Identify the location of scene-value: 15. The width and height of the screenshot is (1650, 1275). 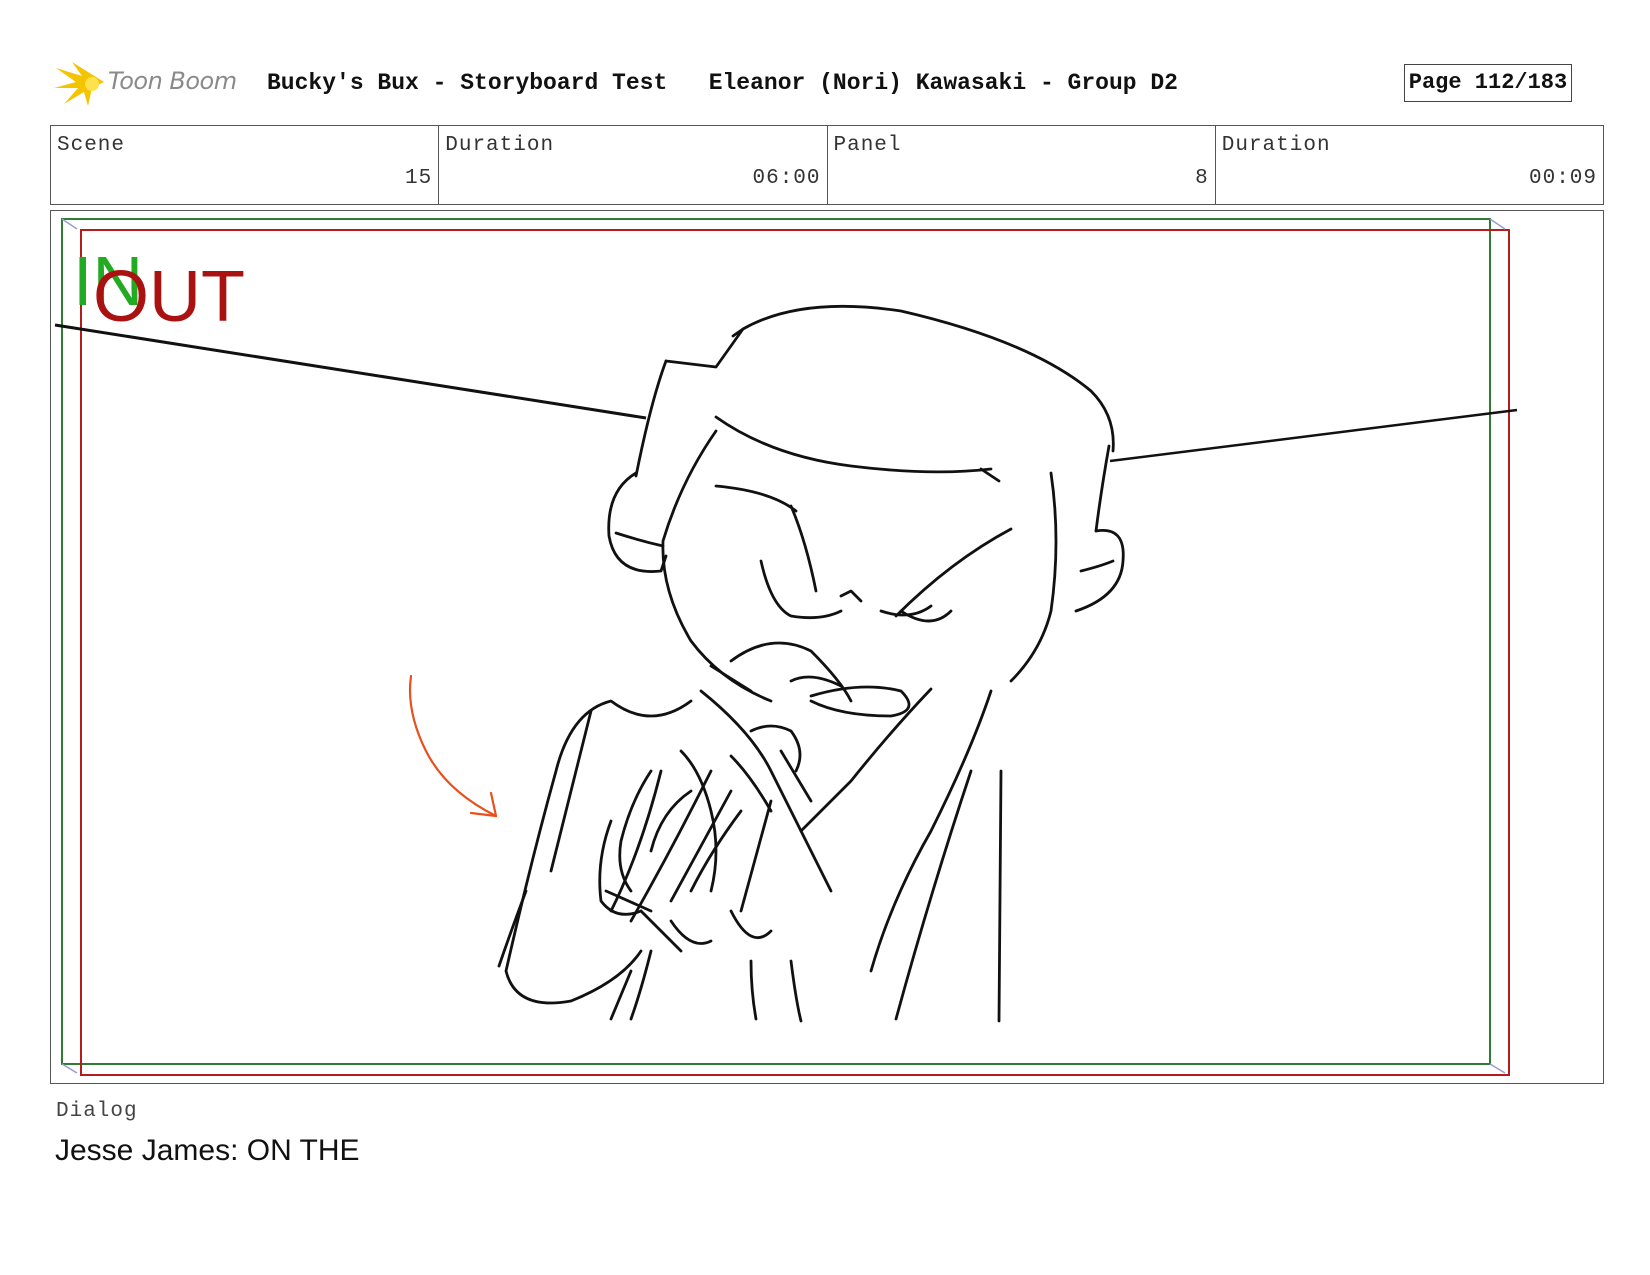
(419, 178).